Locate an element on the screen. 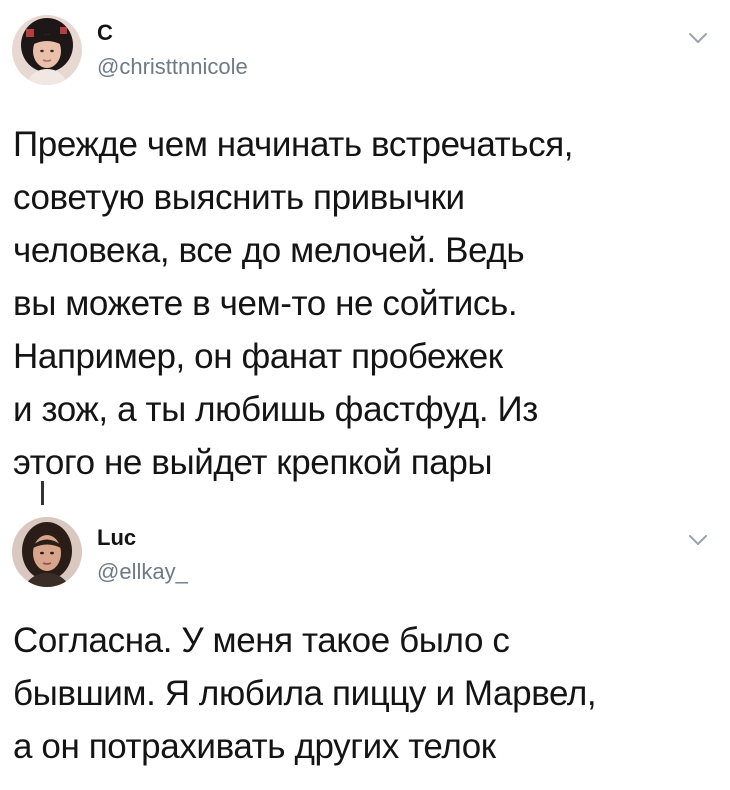  thread-connector is located at coordinates (42, 493).